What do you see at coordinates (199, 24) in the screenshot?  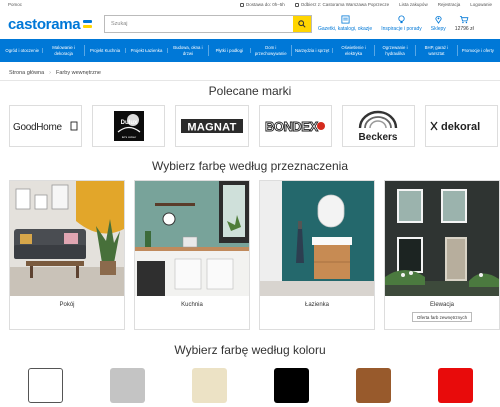 I see `search-input` at bounding box center [199, 24].